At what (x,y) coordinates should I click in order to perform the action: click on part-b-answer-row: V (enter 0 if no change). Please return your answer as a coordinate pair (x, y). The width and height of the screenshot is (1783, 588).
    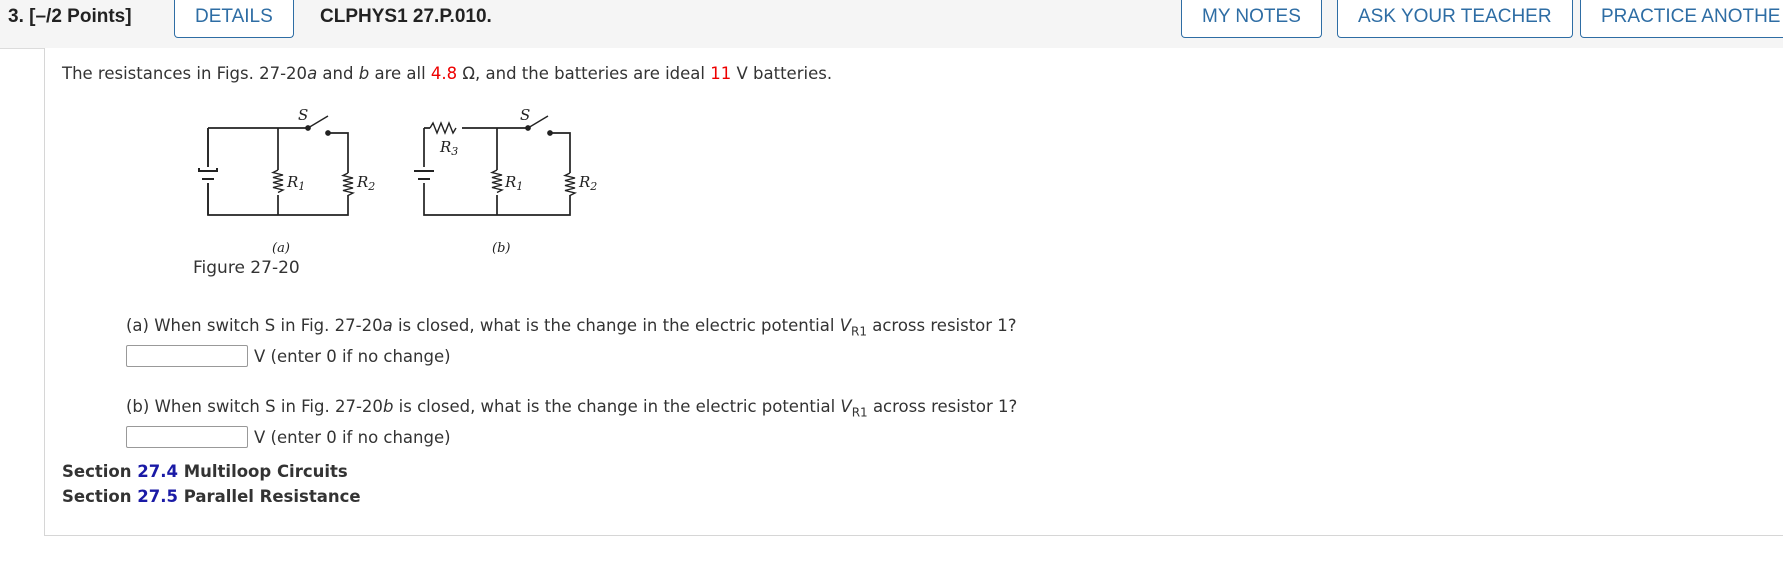
    Looking at the image, I should click on (288, 437).